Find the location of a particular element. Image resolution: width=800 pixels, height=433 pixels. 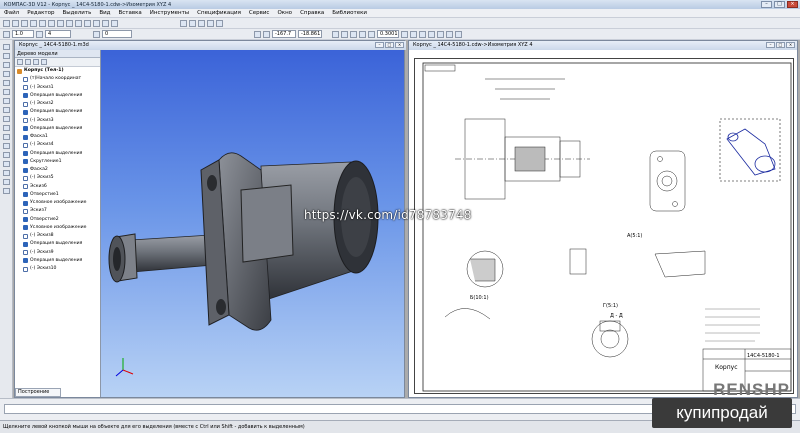

properties-icon is located at coordinates (87, 23).